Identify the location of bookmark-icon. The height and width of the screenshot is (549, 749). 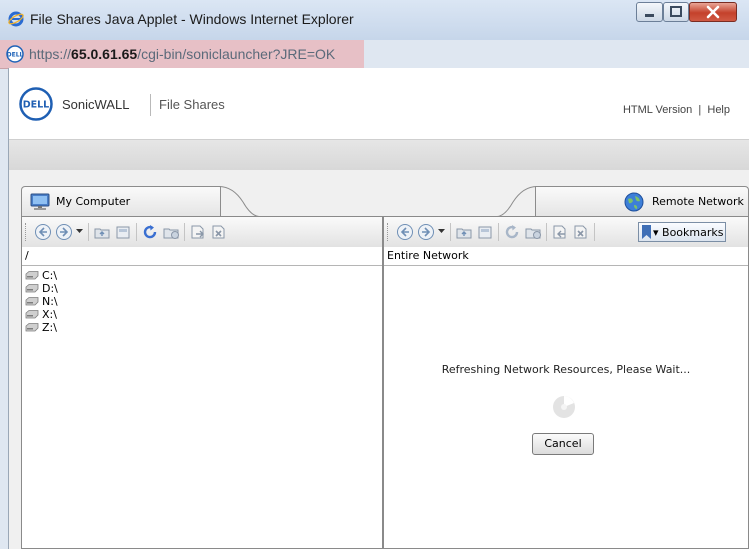
(646, 232).